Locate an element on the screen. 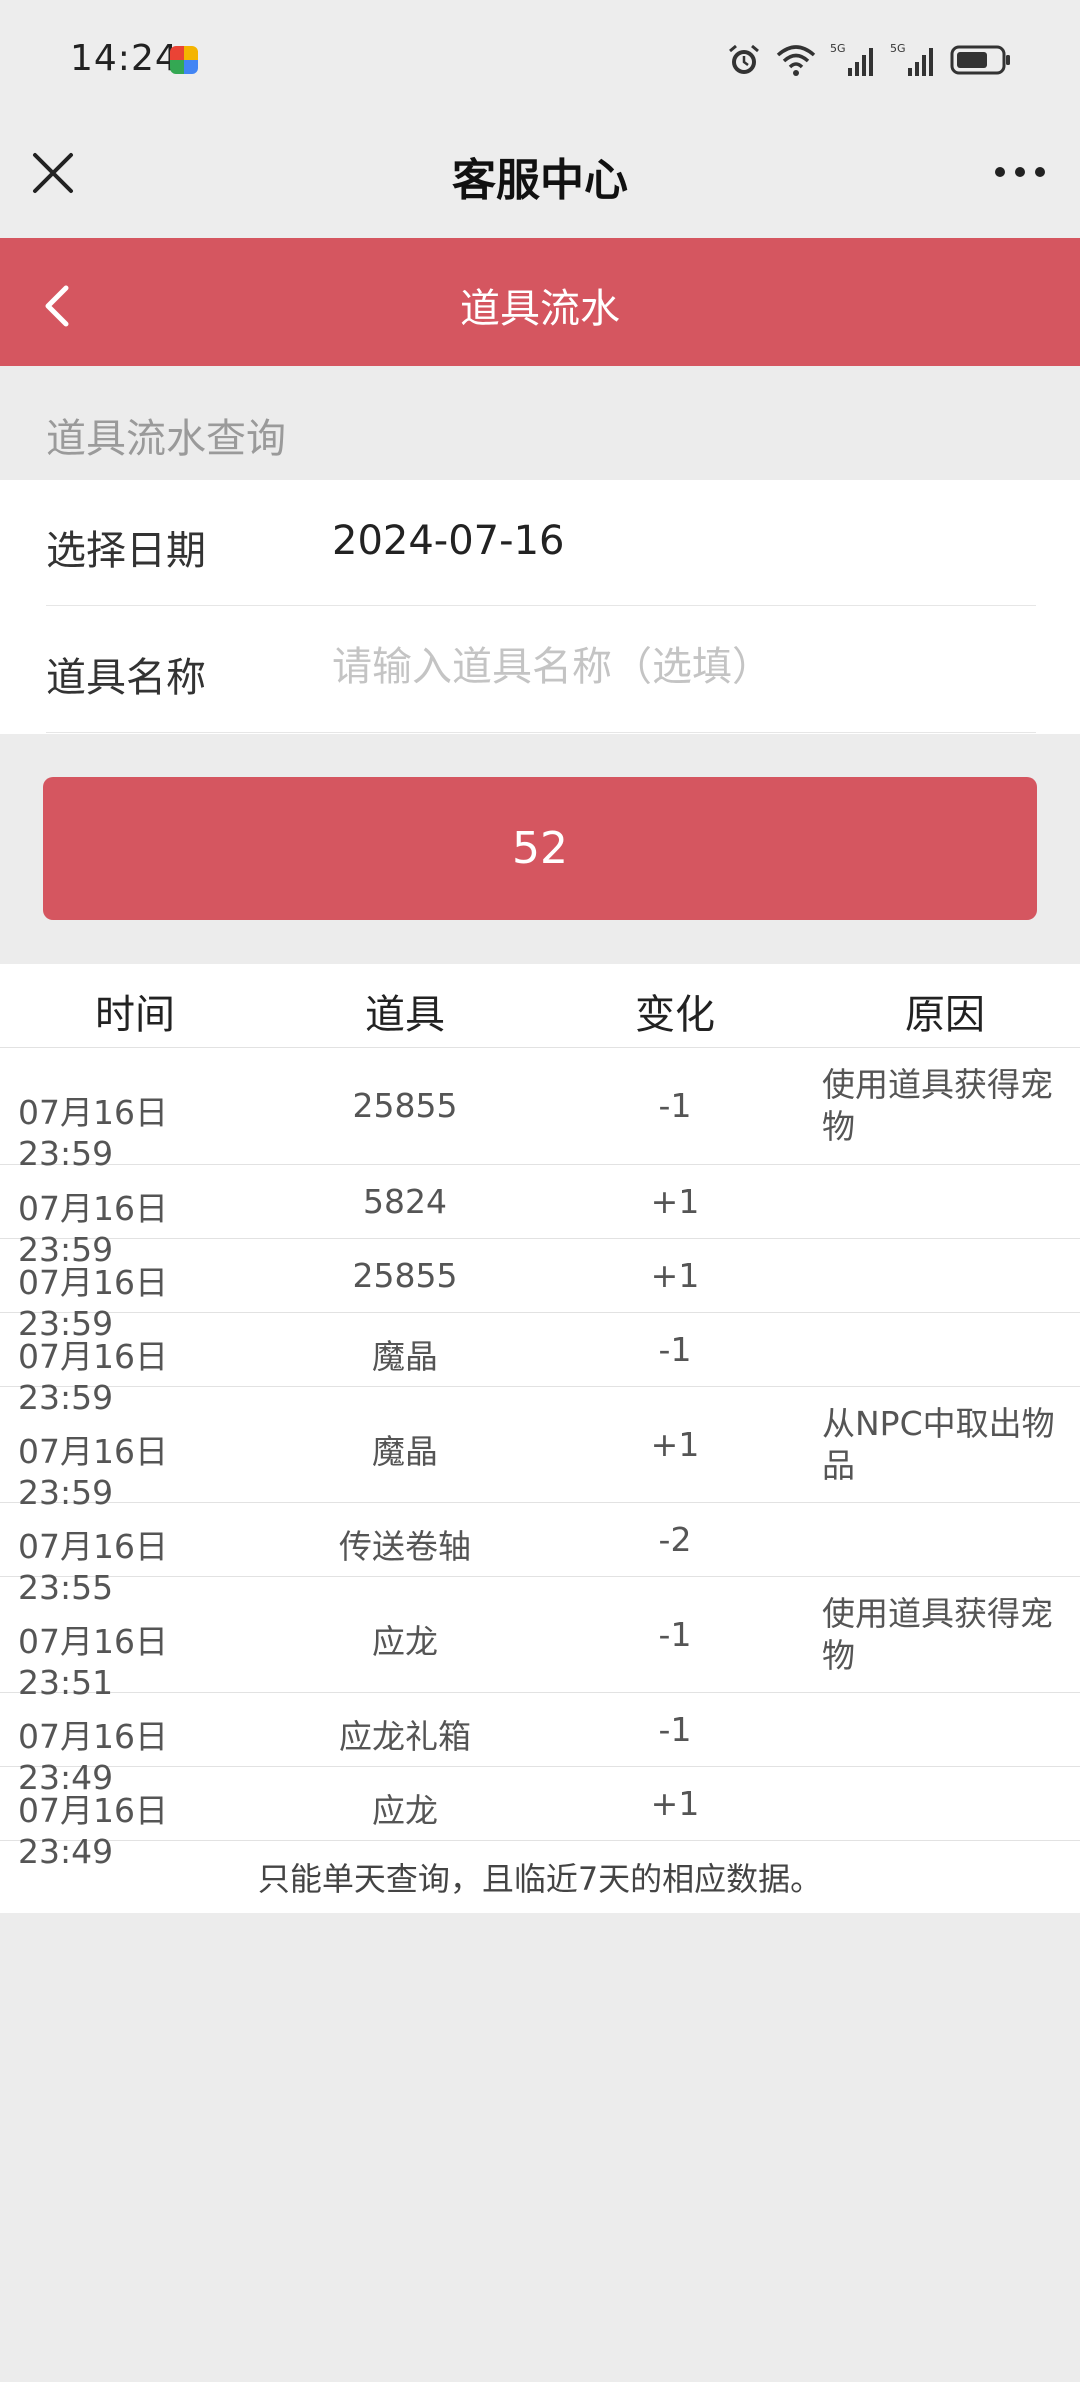  table-row: 07月16日 23:59 魔晶 -1 is located at coordinates (540, 1365).